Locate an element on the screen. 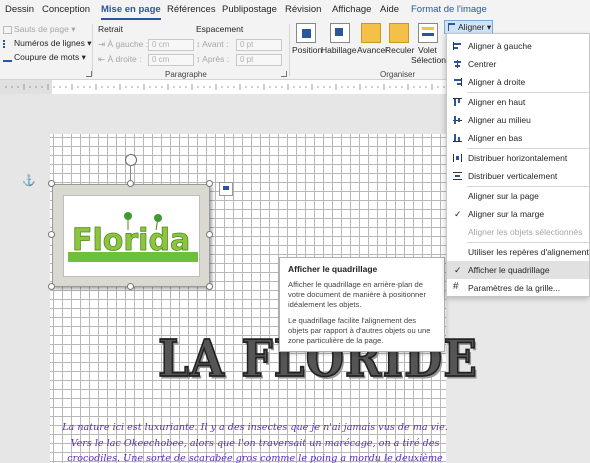  sauts-de-page-button: Sauts de page ▾ is located at coordinates (39, 29).